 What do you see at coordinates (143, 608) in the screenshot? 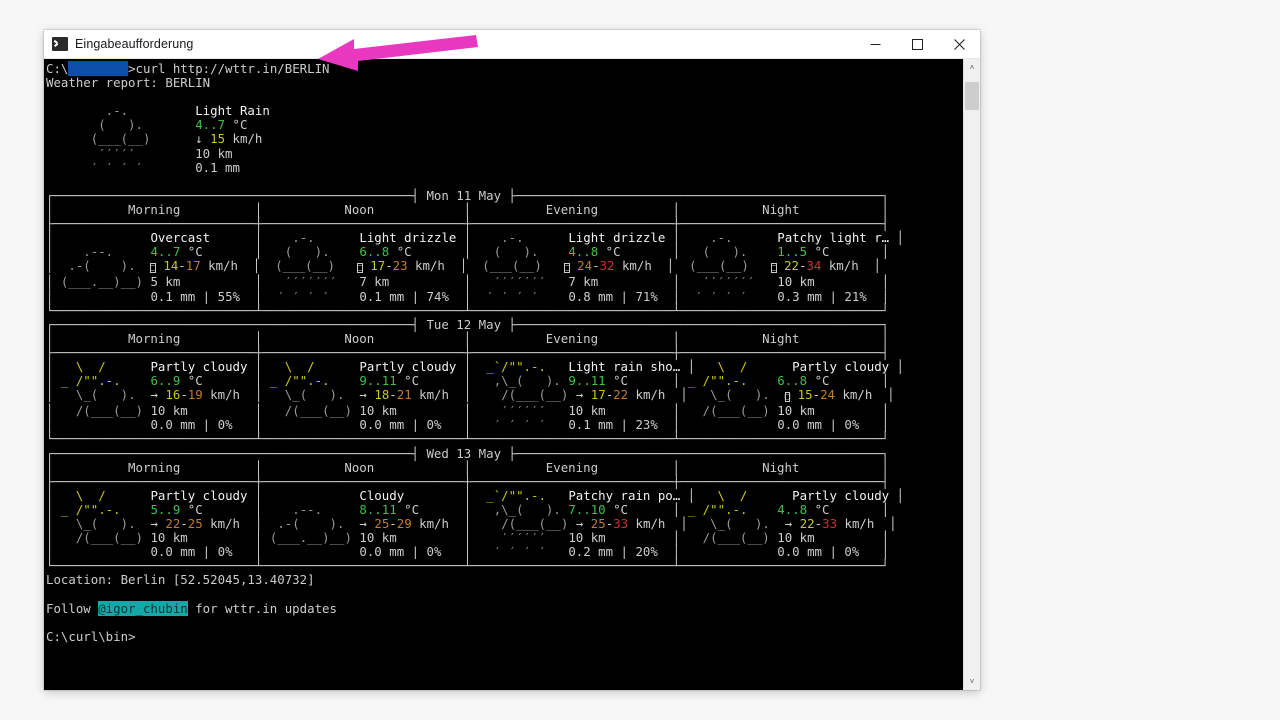
I see `twitter-handle: @igor_chubin` at bounding box center [143, 608].